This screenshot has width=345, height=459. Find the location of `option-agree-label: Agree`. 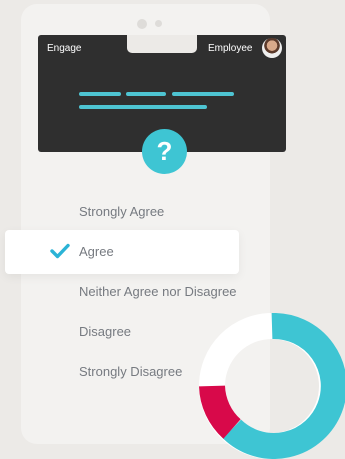

option-agree-label: Agree is located at coordinates (96, 251).